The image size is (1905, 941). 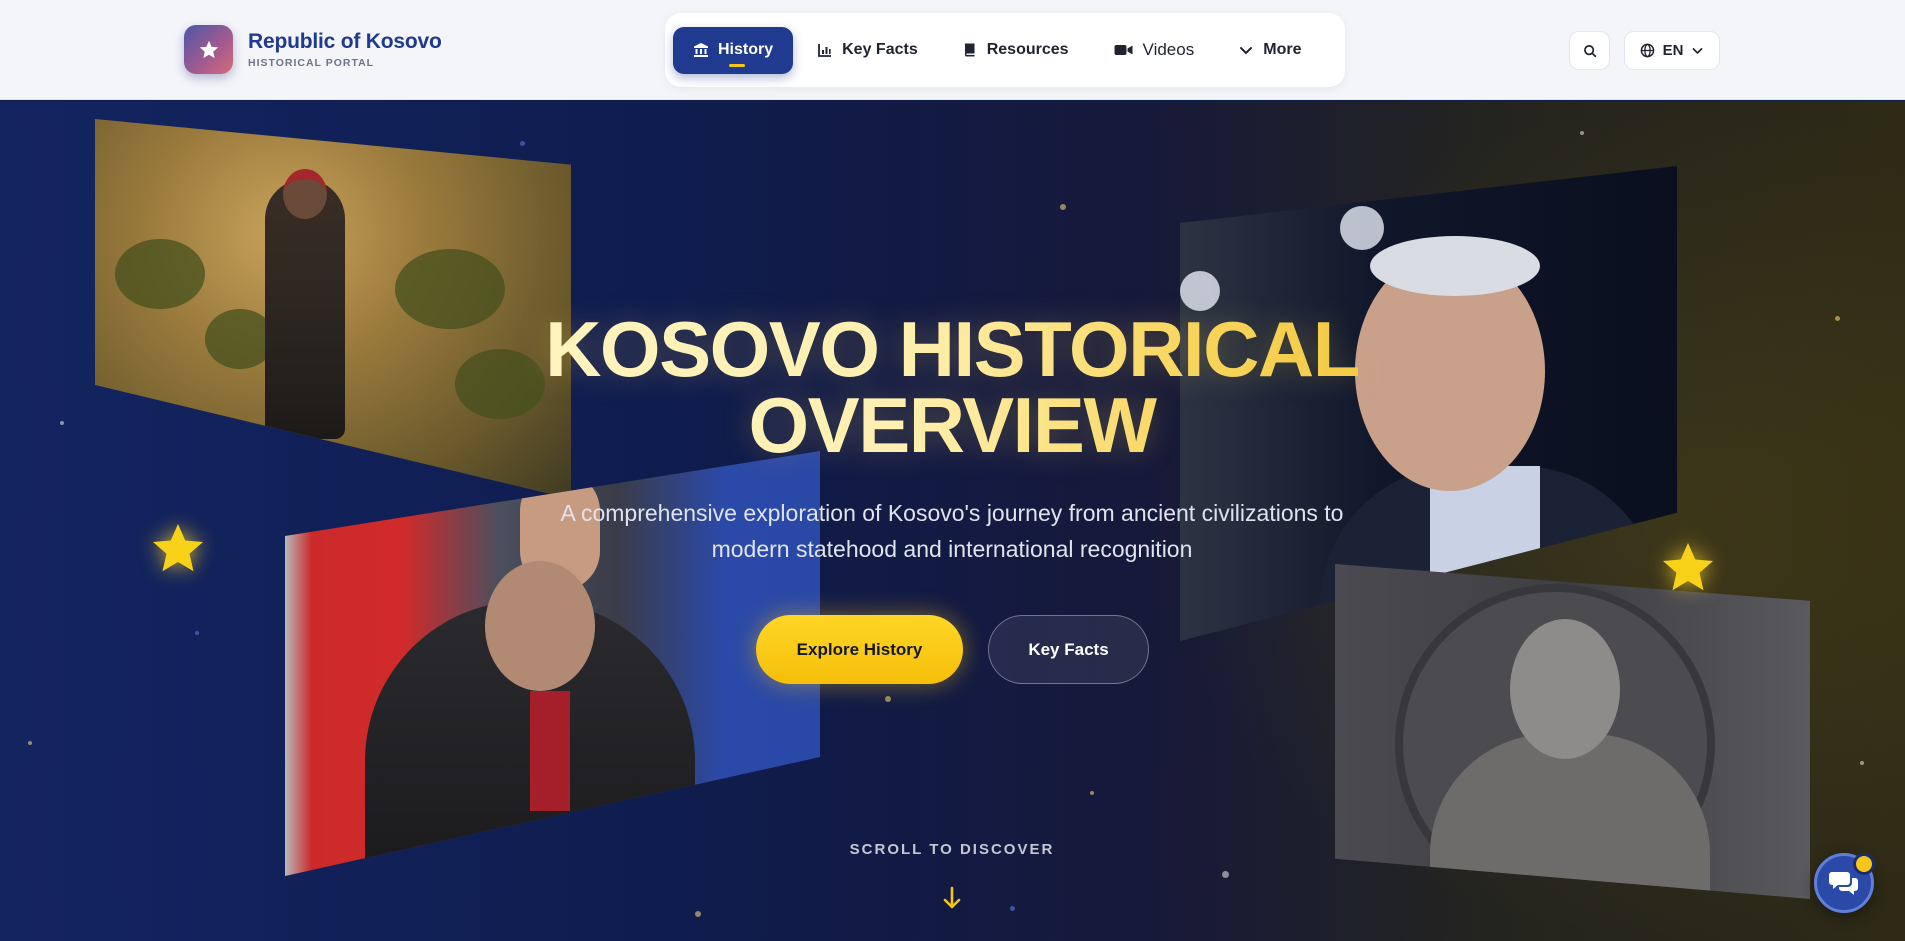 What do you see at coordinates (1168, 49) in the screenshot?
I see `nav-videos-label: Videos` at bounding box center [1168, 49].